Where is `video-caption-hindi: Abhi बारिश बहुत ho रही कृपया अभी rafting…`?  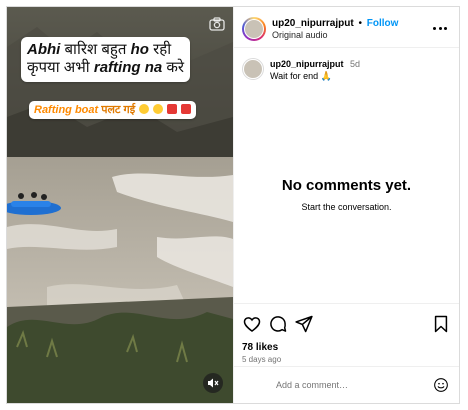 video-caption-hindi: Abhi बारिश बहुत ho रही कृपया अभी rafting… is located at coordinates (106, 59).